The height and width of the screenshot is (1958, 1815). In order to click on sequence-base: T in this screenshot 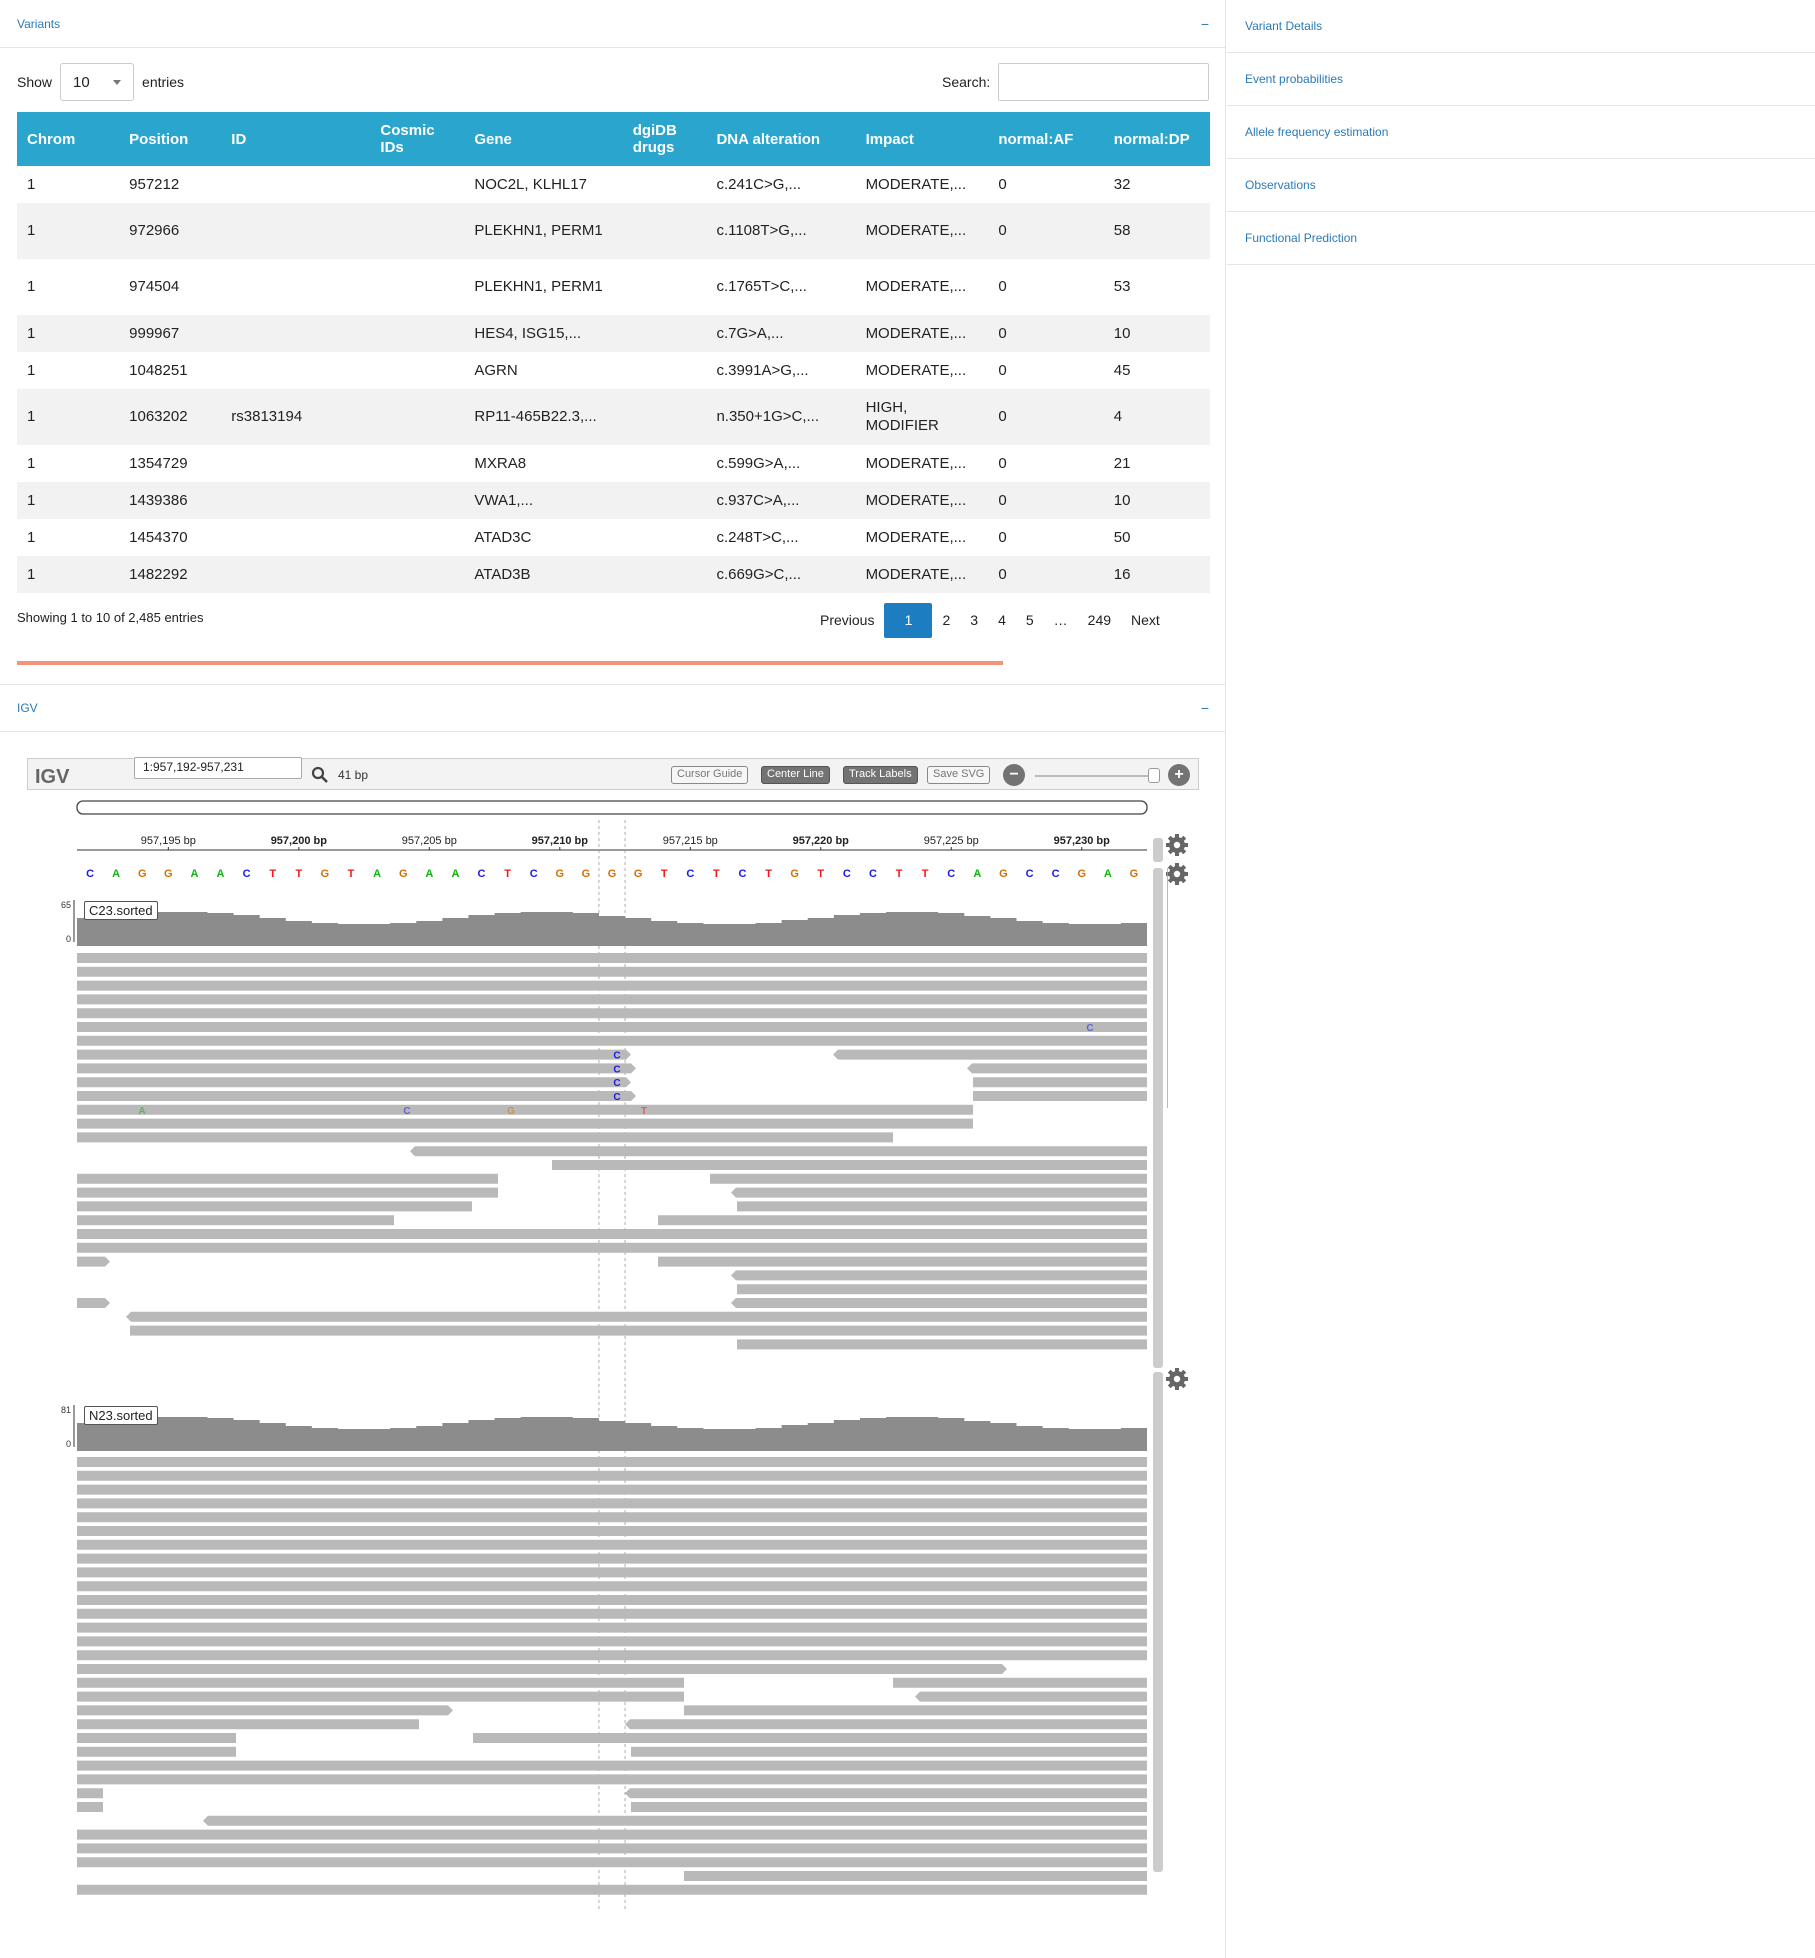, I will do `click(664, 874)`.